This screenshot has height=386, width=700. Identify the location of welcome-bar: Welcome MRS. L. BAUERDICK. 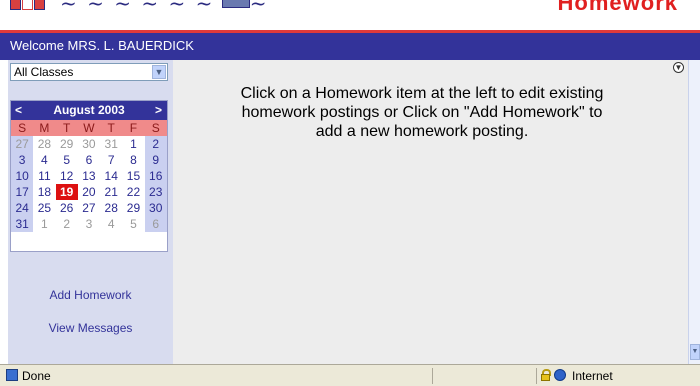
(350, 45).